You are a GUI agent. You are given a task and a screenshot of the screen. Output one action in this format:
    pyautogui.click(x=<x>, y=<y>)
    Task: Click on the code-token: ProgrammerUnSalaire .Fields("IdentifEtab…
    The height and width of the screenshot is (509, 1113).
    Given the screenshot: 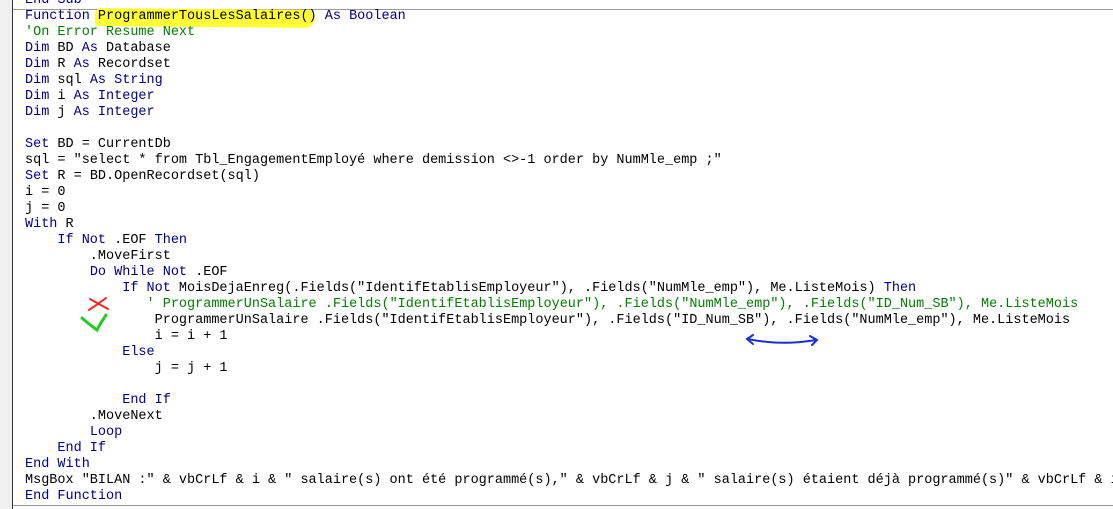 What is the action you would take?
    pyautogui.click(x=548, y=320)
    